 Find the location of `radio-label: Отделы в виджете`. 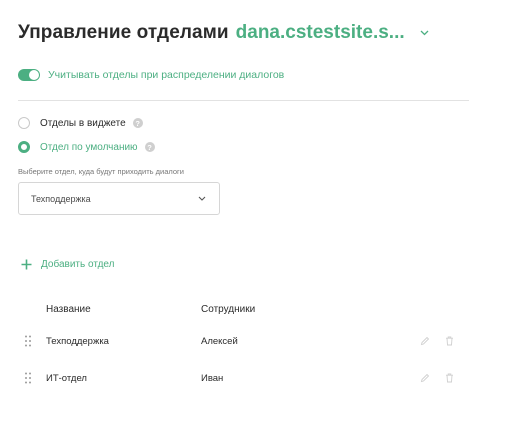

radio-label: Отделы в виджете is located at coordinates (83, 123).